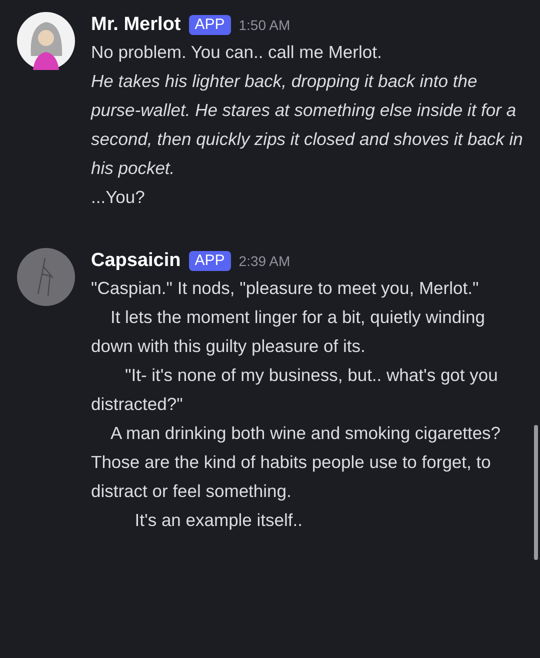 This screenshot has width=540, height=658. What do you see at coordinates (285, 288) in the screenshot?
I see `message-text: "Caspian." It nods, "pleasure to meet you, Merlot."` at bounding box center [285, 288].